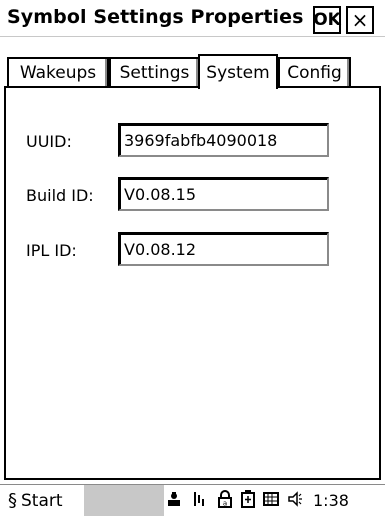  I want to click on symbol-logo-icon: §, so click(12, 500).